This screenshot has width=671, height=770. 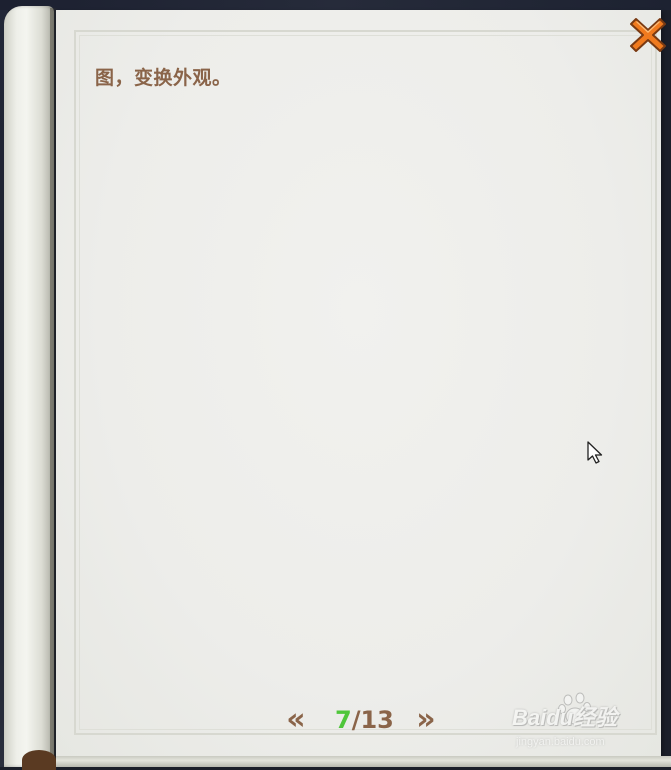 I want to click on page-indicator: 7/13, so click(x=364, y=720).